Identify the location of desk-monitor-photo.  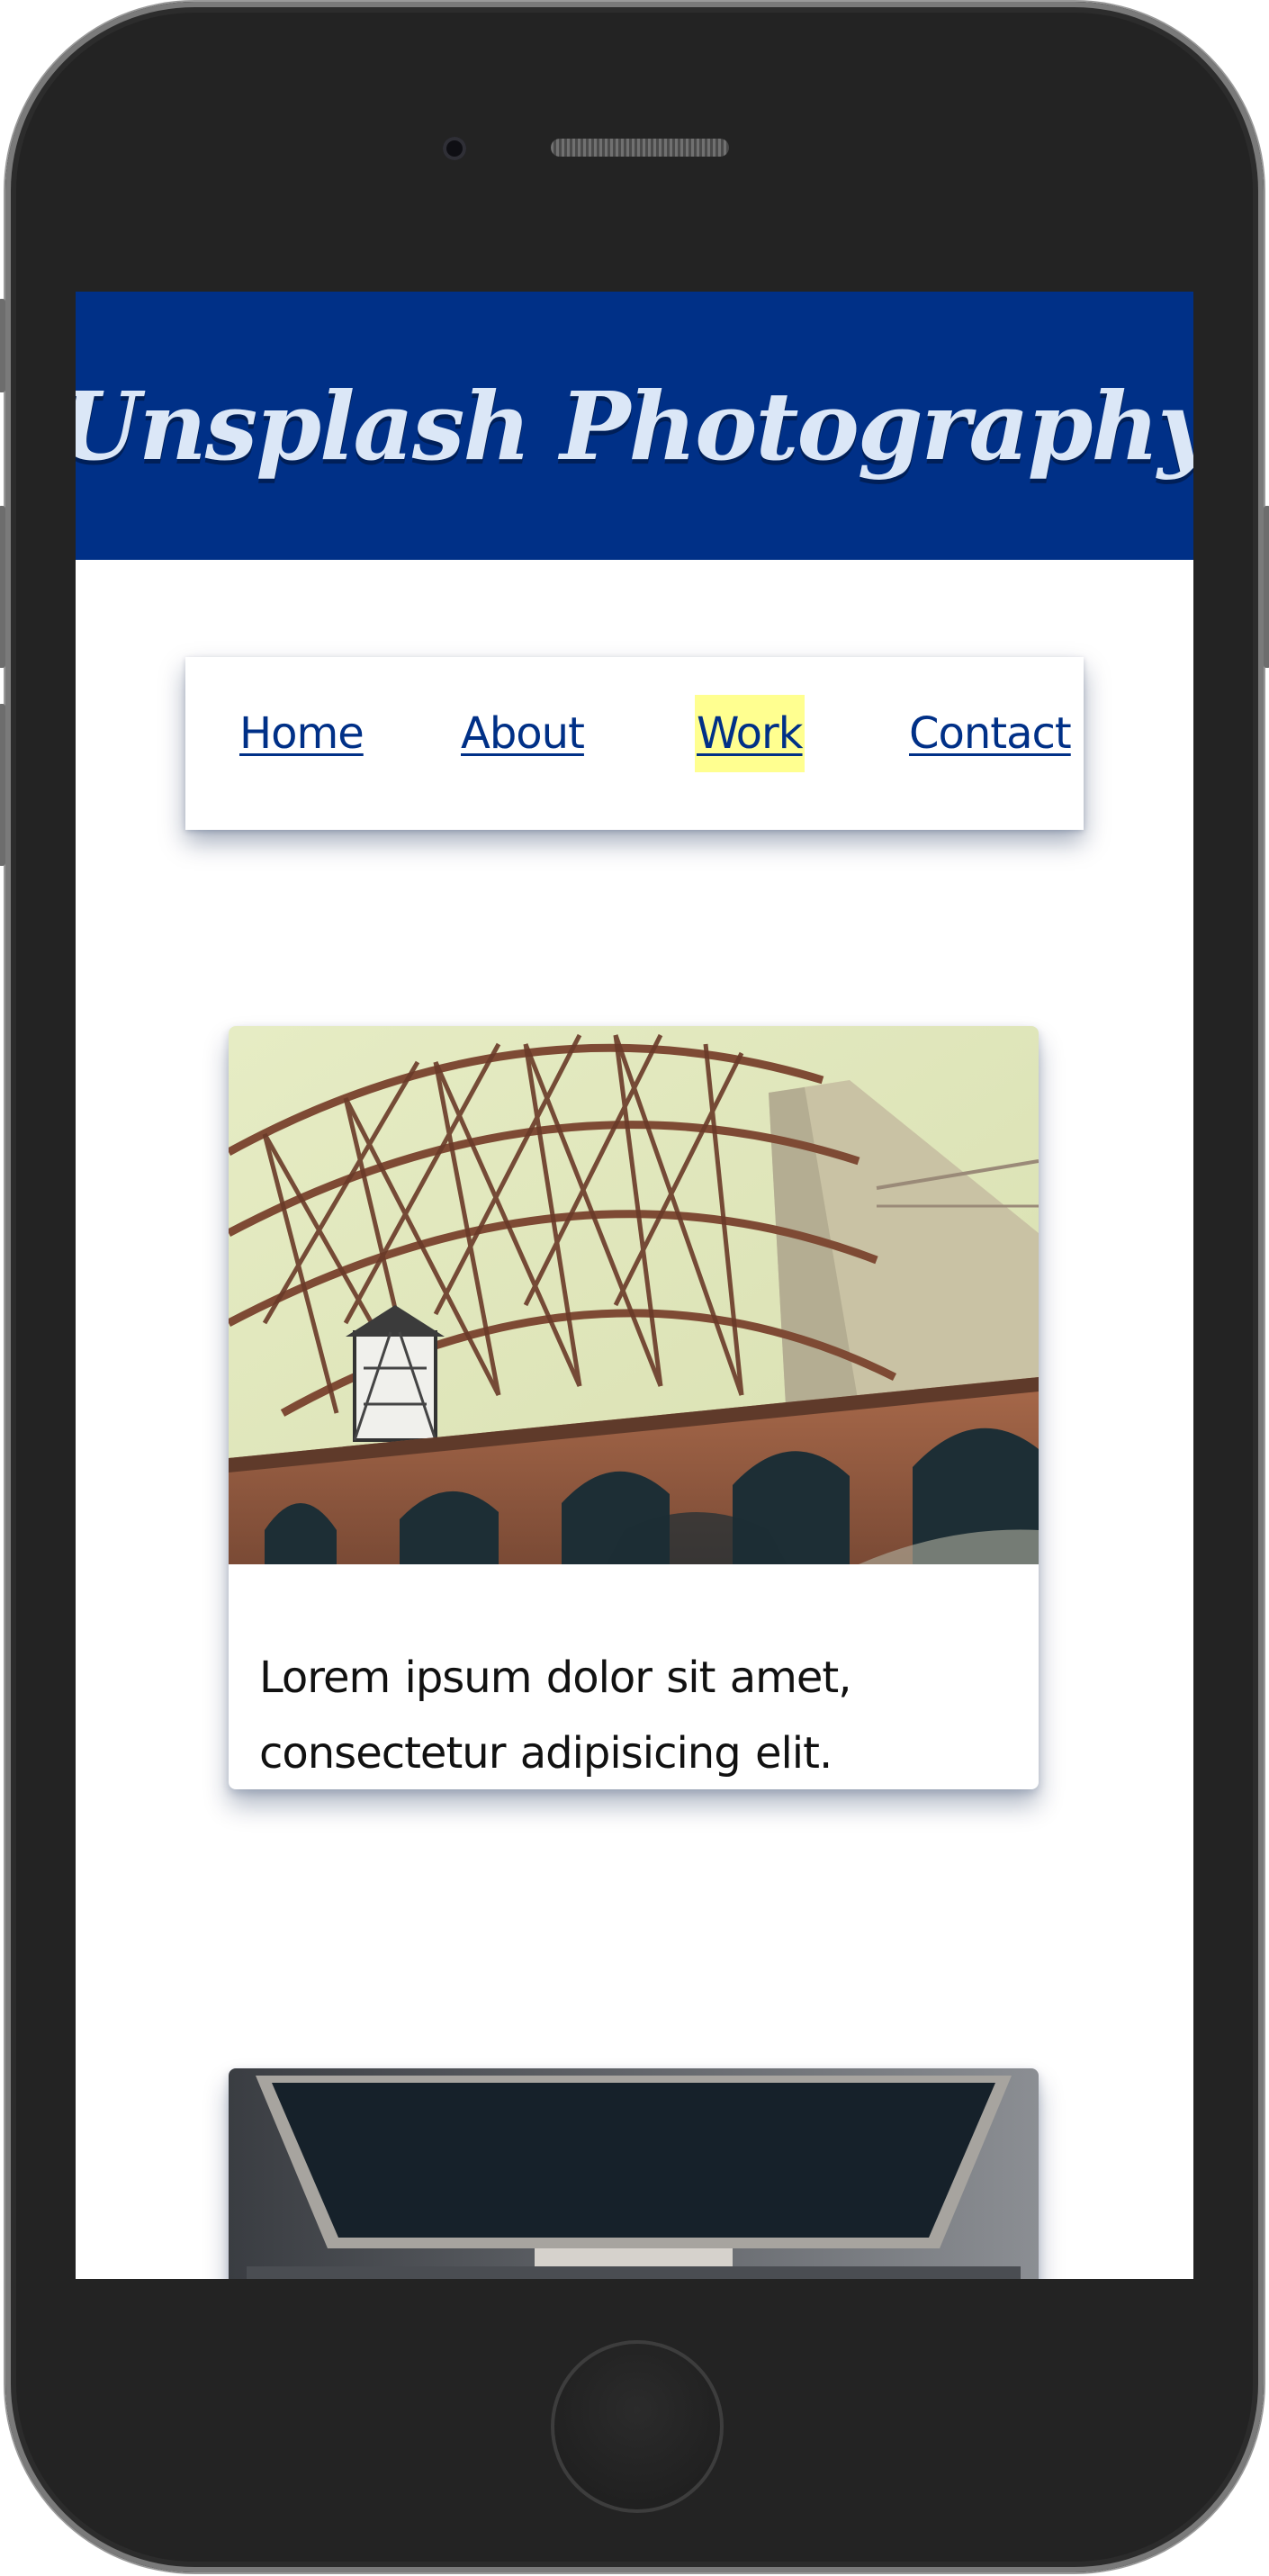
(634, 2173).